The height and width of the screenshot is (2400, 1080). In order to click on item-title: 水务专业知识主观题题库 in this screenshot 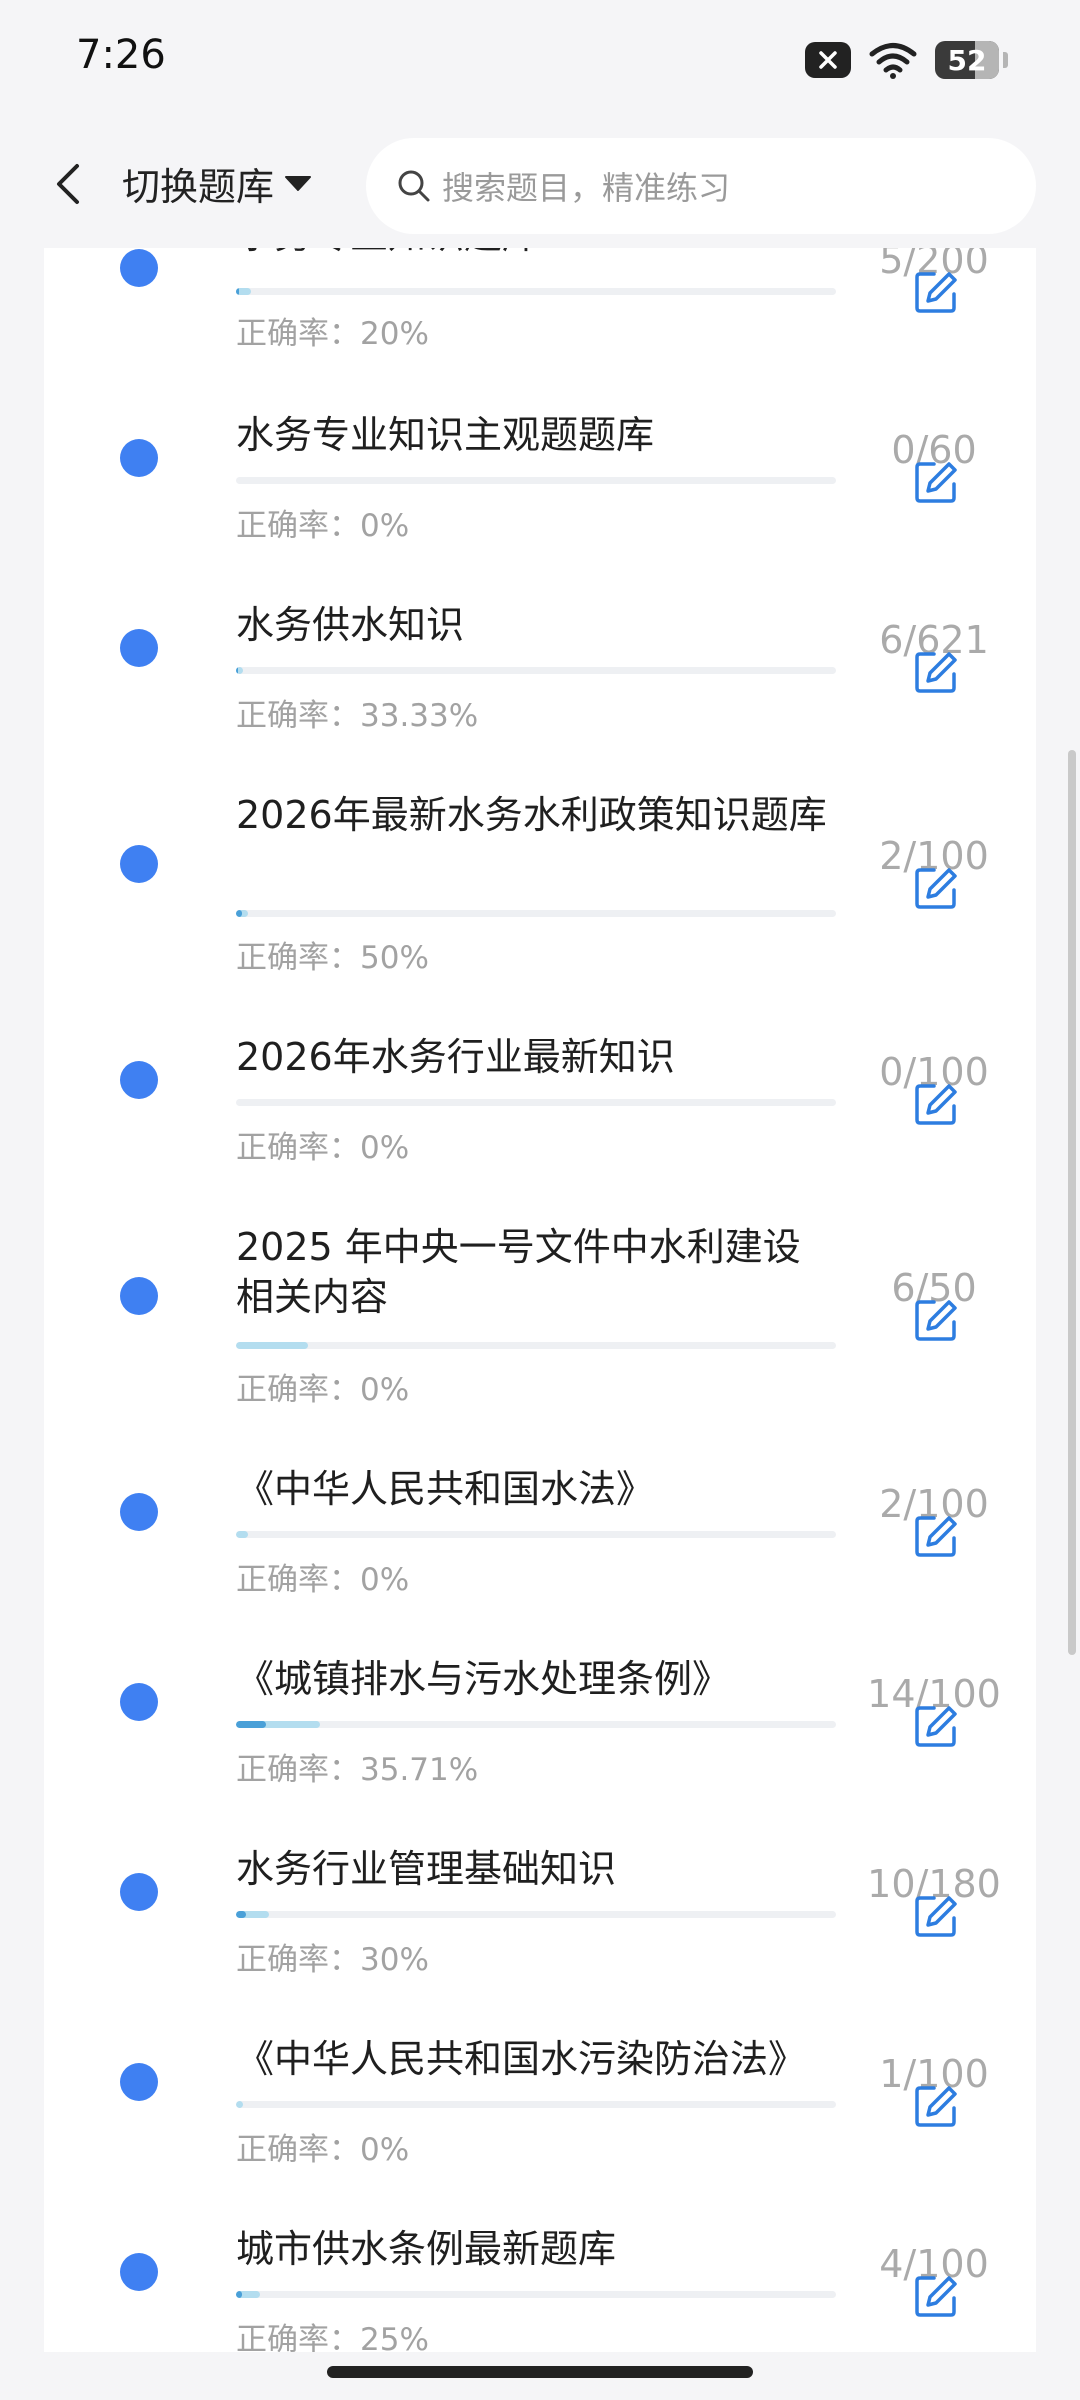, I will do `click(445, 435)`.